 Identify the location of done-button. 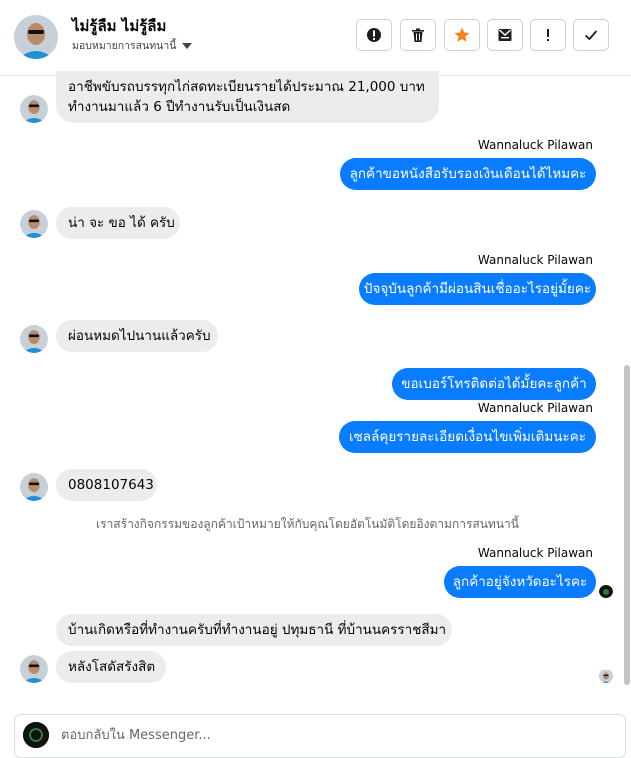
(591, 35).